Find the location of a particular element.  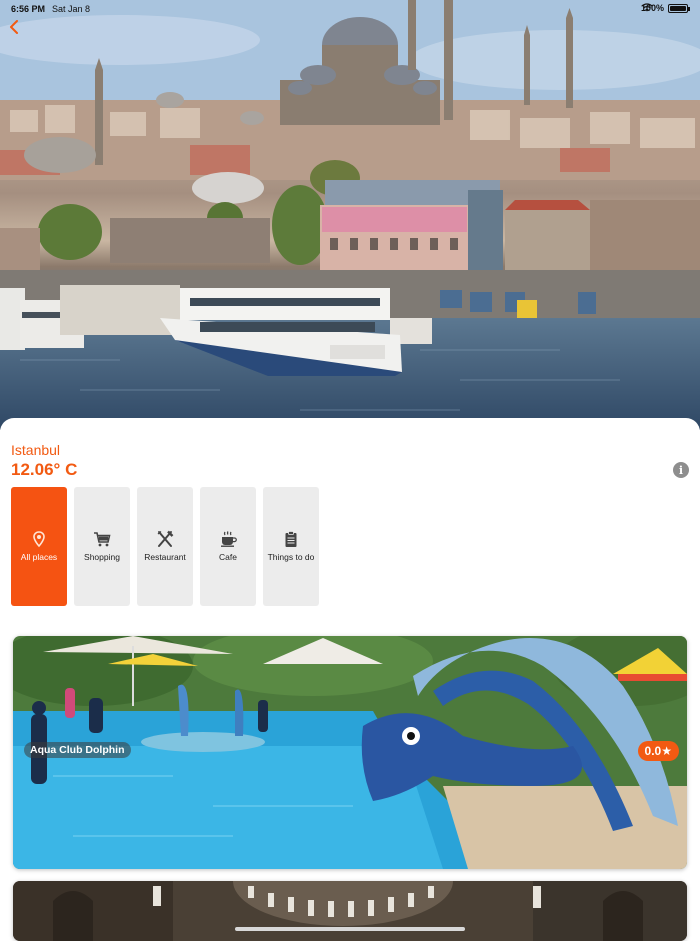

category-shopping: Shopping is located at coordinates (102, 546).